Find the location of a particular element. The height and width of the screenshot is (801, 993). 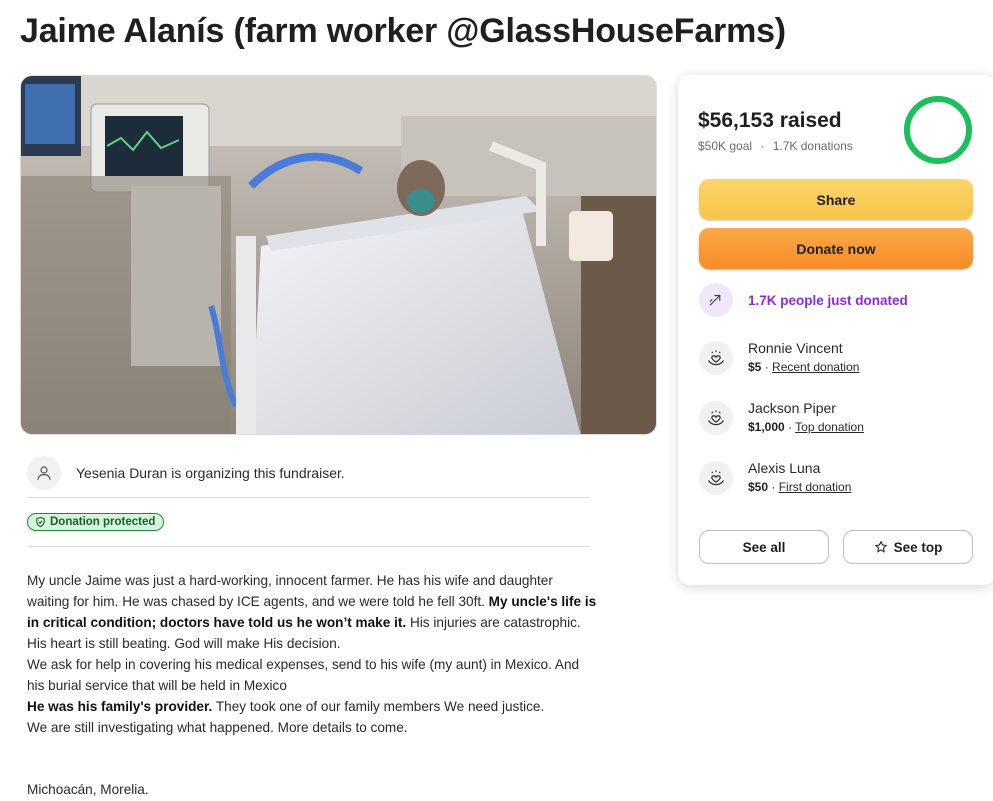

story-location: Michoacán, Morelia. is located at coordinates (88, 789).